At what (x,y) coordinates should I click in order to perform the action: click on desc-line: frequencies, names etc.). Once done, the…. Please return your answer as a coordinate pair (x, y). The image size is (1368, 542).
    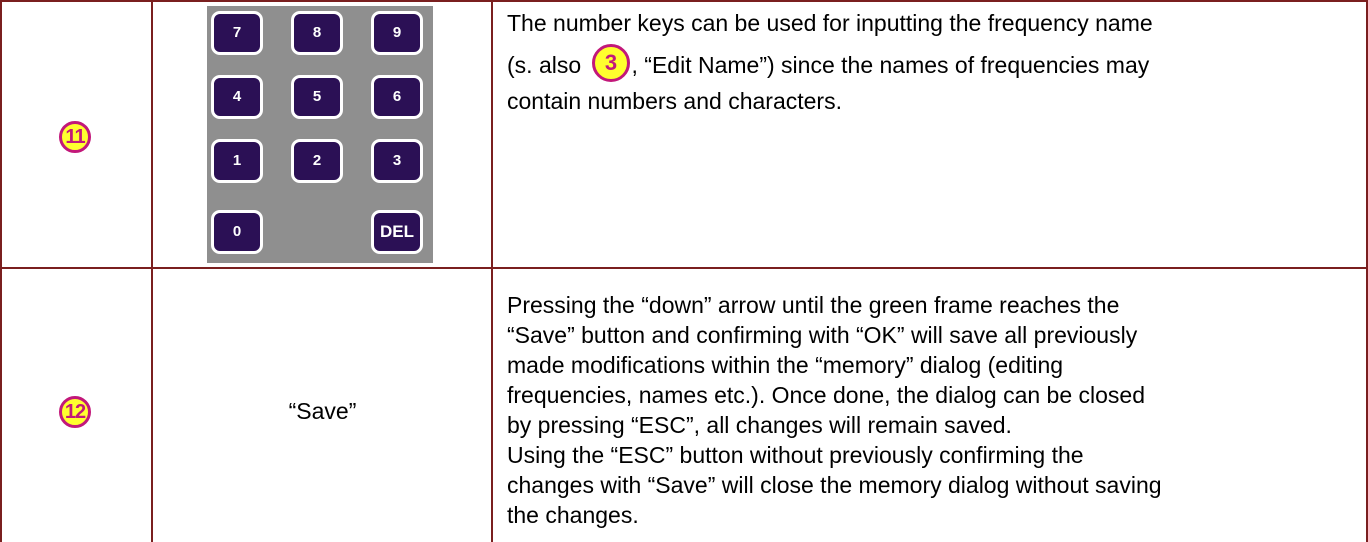
    Looking at the image, I should click on (826, 395).